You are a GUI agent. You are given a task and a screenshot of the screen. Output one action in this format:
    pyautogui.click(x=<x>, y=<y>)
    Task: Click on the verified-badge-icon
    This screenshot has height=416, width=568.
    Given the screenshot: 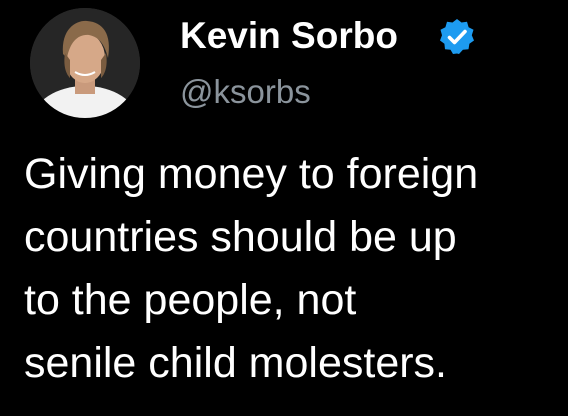 What is the action you would take?
    pyautogui.click(x=457, y=36)
    